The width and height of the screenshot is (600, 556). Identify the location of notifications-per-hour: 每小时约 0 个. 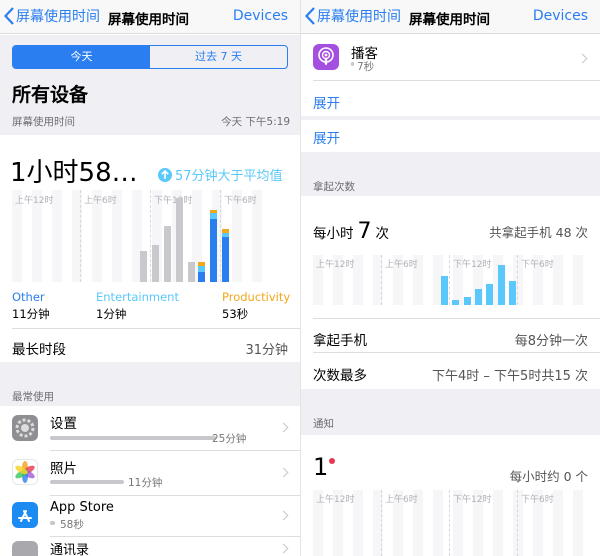
(548, 476).